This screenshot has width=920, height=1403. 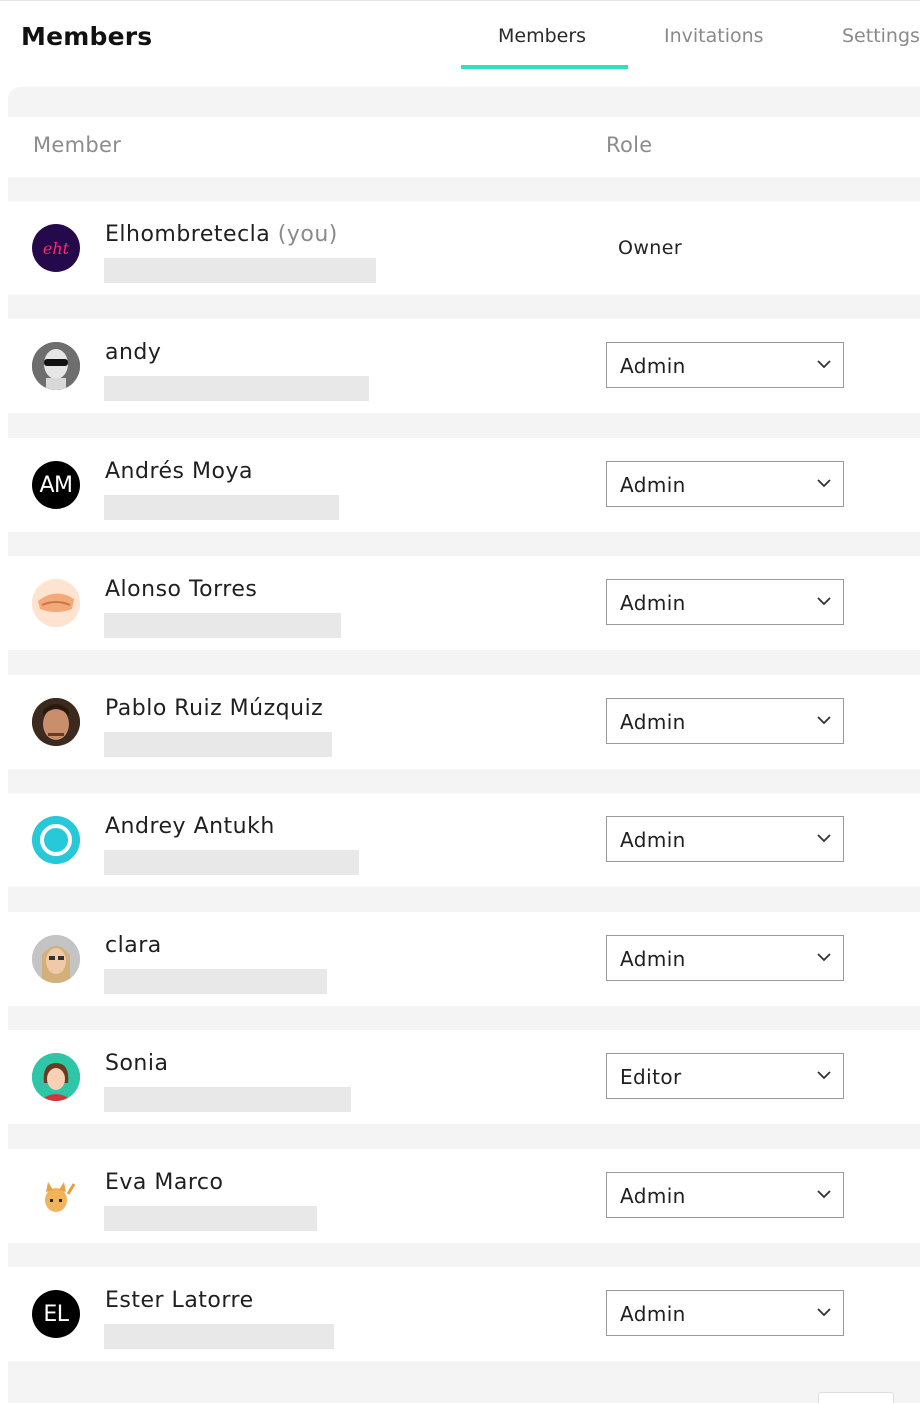 I want to click on member-avatar: eht, so click(x=56, y=248).